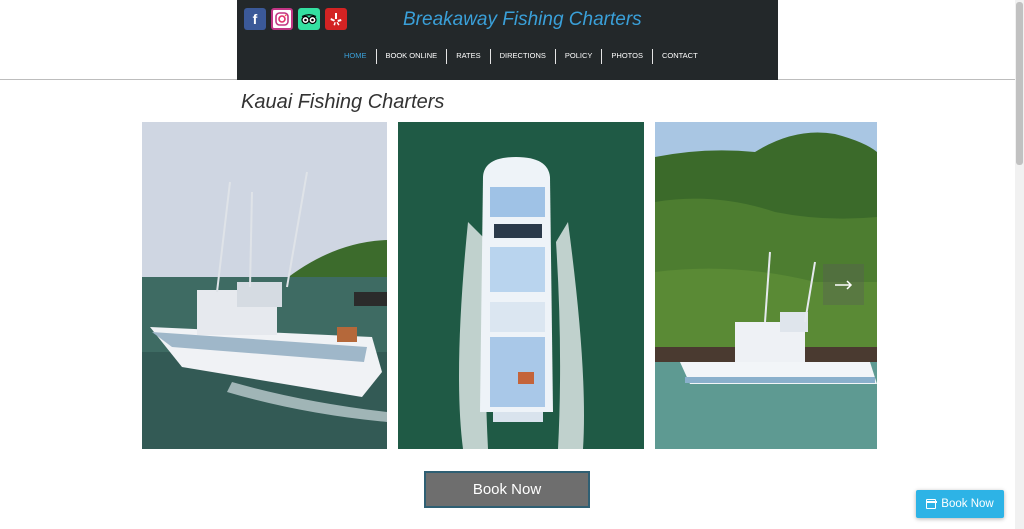 The height and width of the screenshot is (529, 1024). What do you see at coordinates (1019, 83) in the screenshot?
I see `scrollbar-thumb` at bounding box center [1019, 83].